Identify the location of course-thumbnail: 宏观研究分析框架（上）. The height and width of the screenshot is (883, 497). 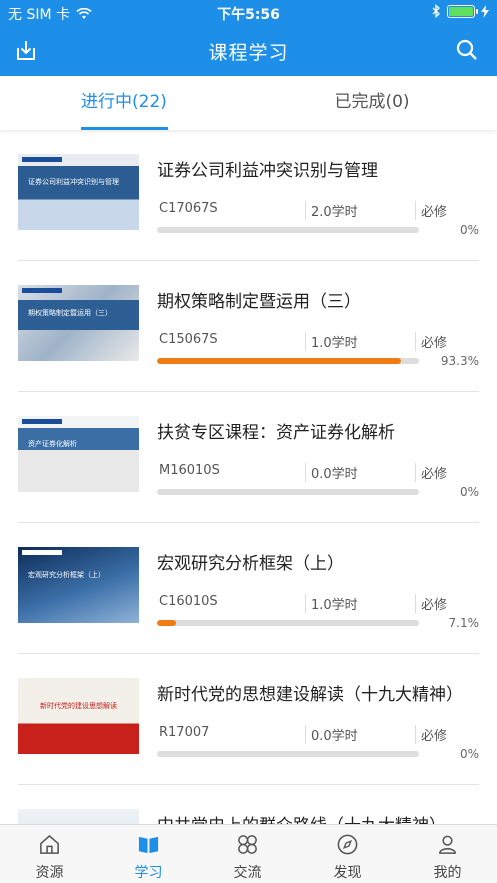
(78, 585).